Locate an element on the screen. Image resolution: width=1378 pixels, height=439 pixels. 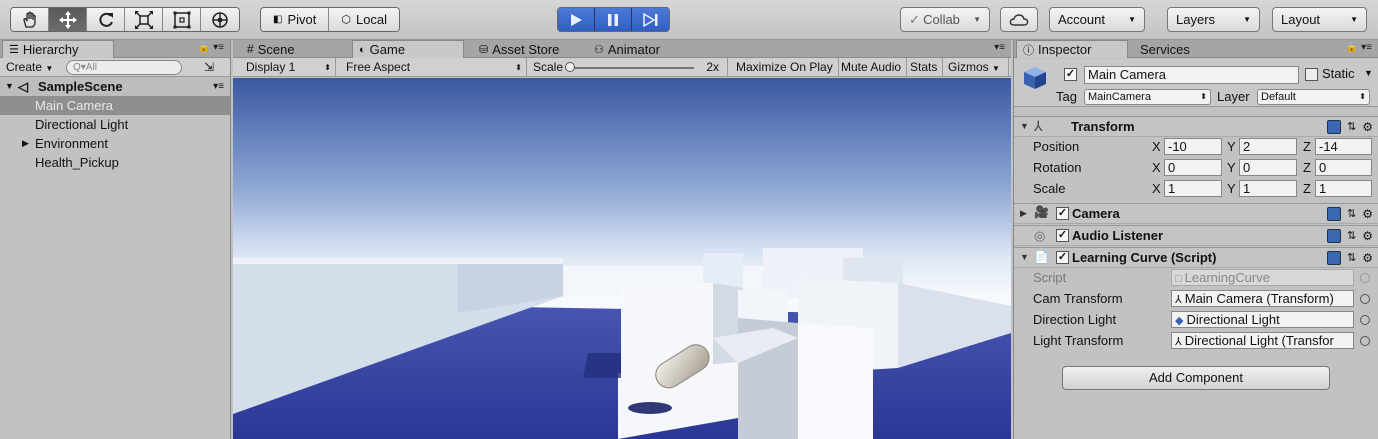
transform-x-input: -10 is located at coordinates (1193, 146).